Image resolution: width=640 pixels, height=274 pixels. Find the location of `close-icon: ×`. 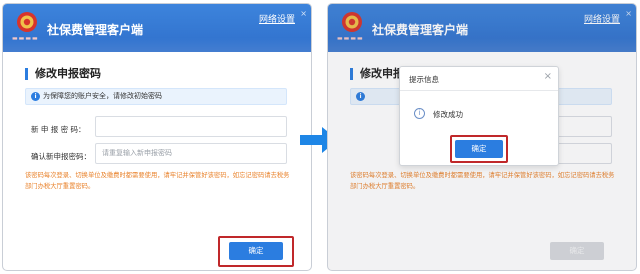

close-icon: × is located at coordinates (303, 13).